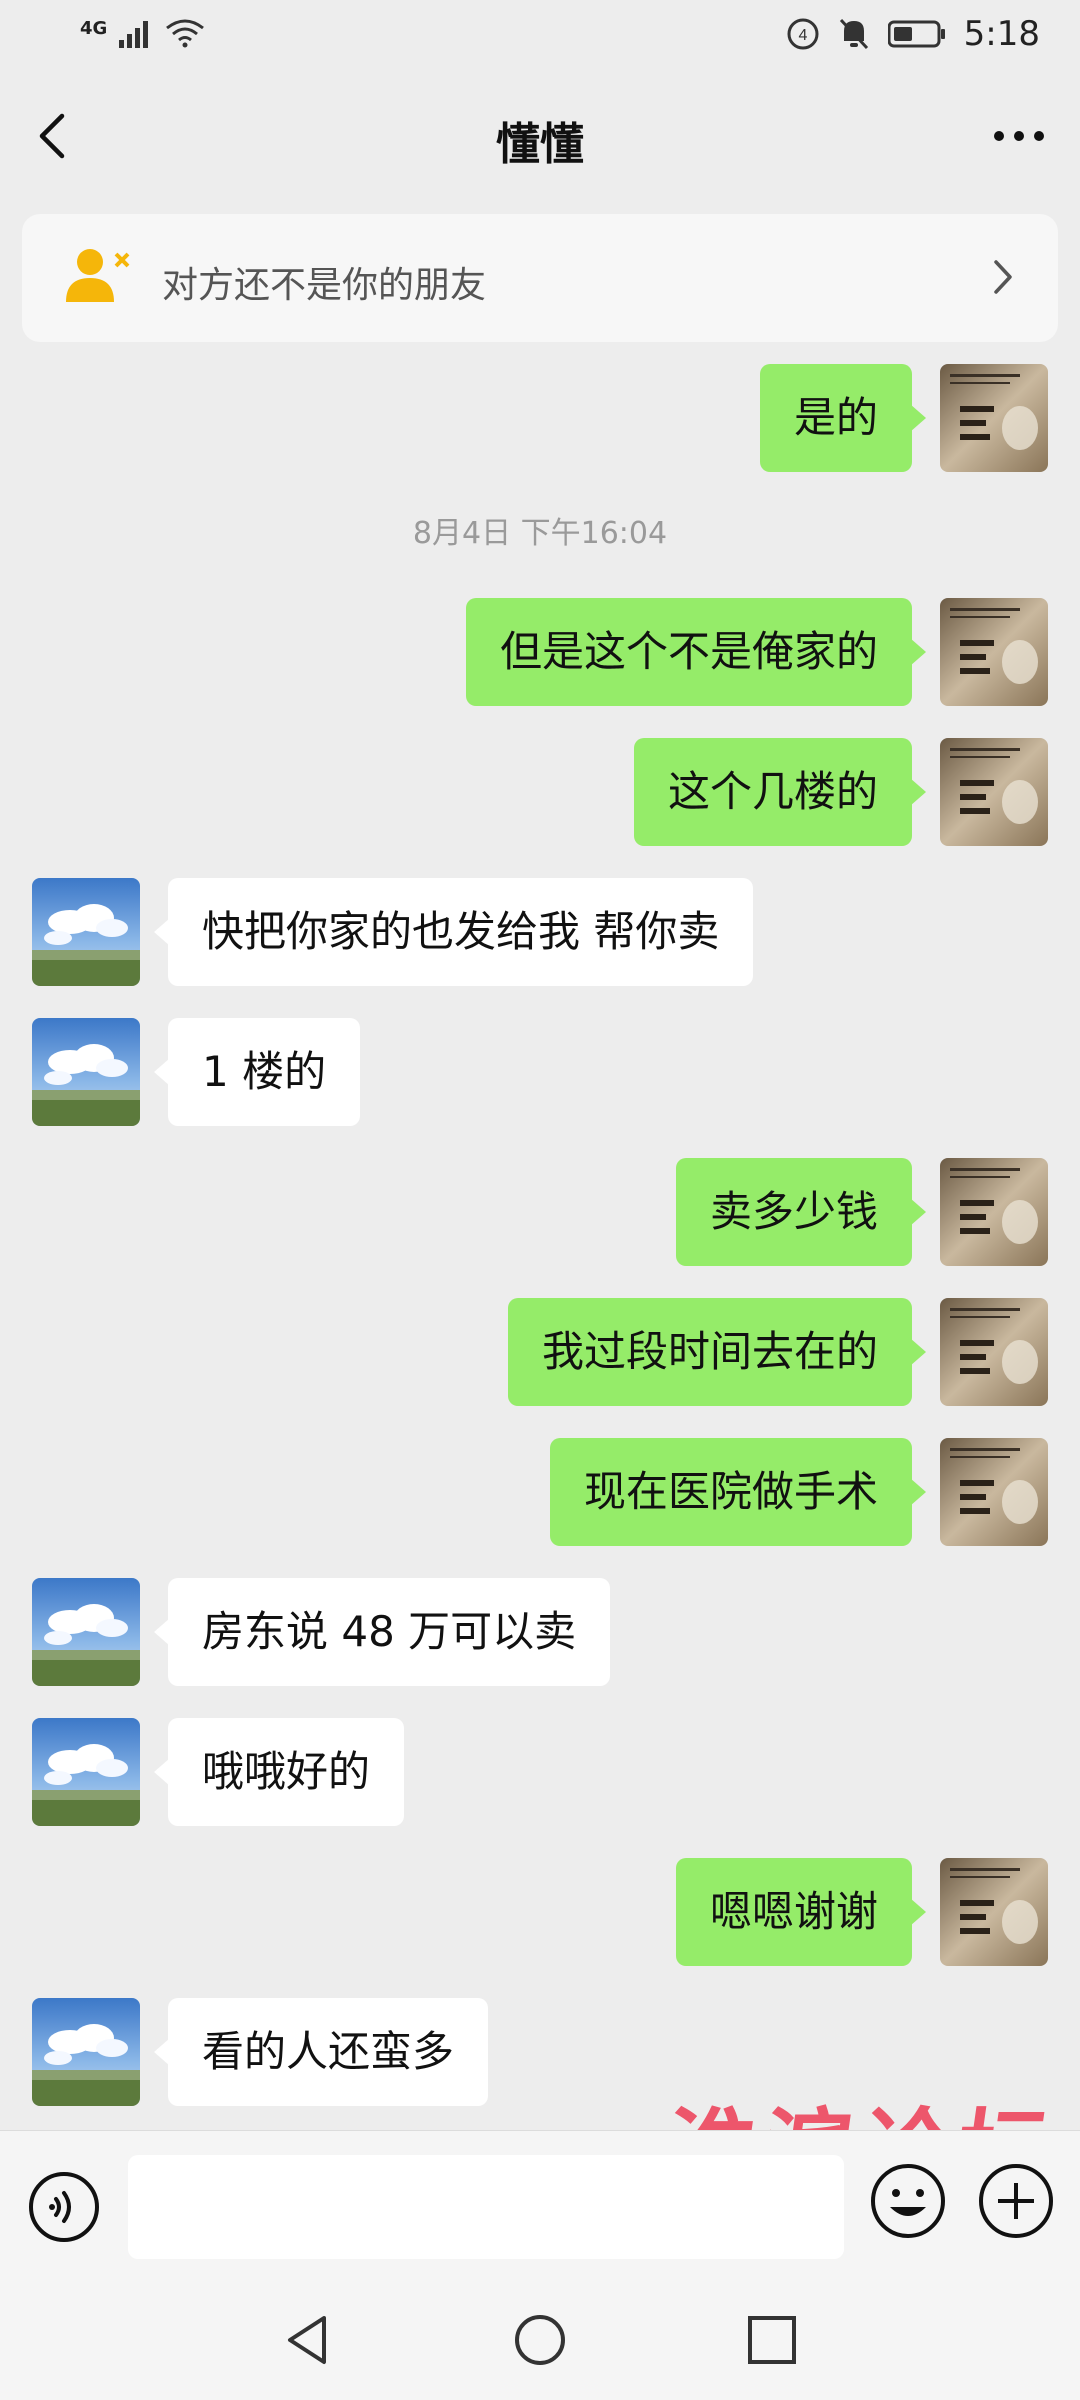 The image size is (1080, 2400). I want to click on user-remove-icon, so click(98, 275).